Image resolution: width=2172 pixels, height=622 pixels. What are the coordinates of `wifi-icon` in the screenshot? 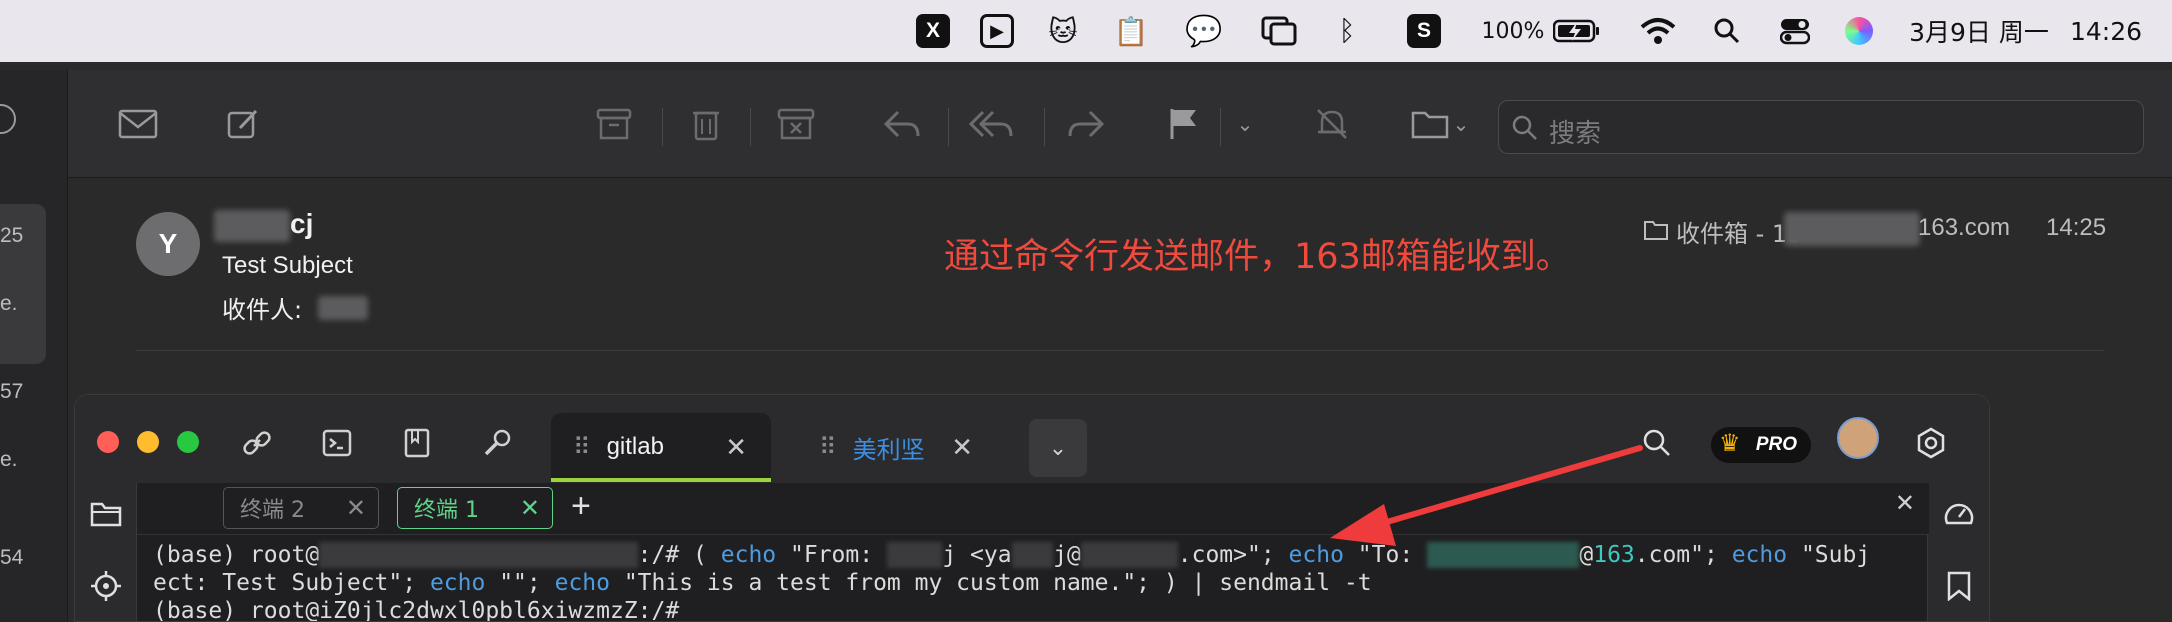 It's located at (1658, 31).